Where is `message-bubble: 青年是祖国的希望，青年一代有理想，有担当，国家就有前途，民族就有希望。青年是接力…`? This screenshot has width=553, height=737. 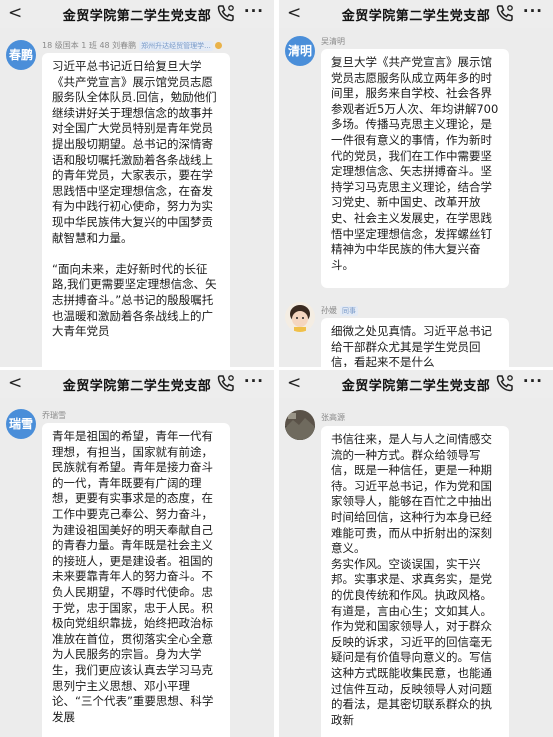 message-bubble: 青年是祖国的希望，青年一代有理想，有担当，国家就有前途，民族就有希望。青年是接力… is located at coordinates (136, 580).